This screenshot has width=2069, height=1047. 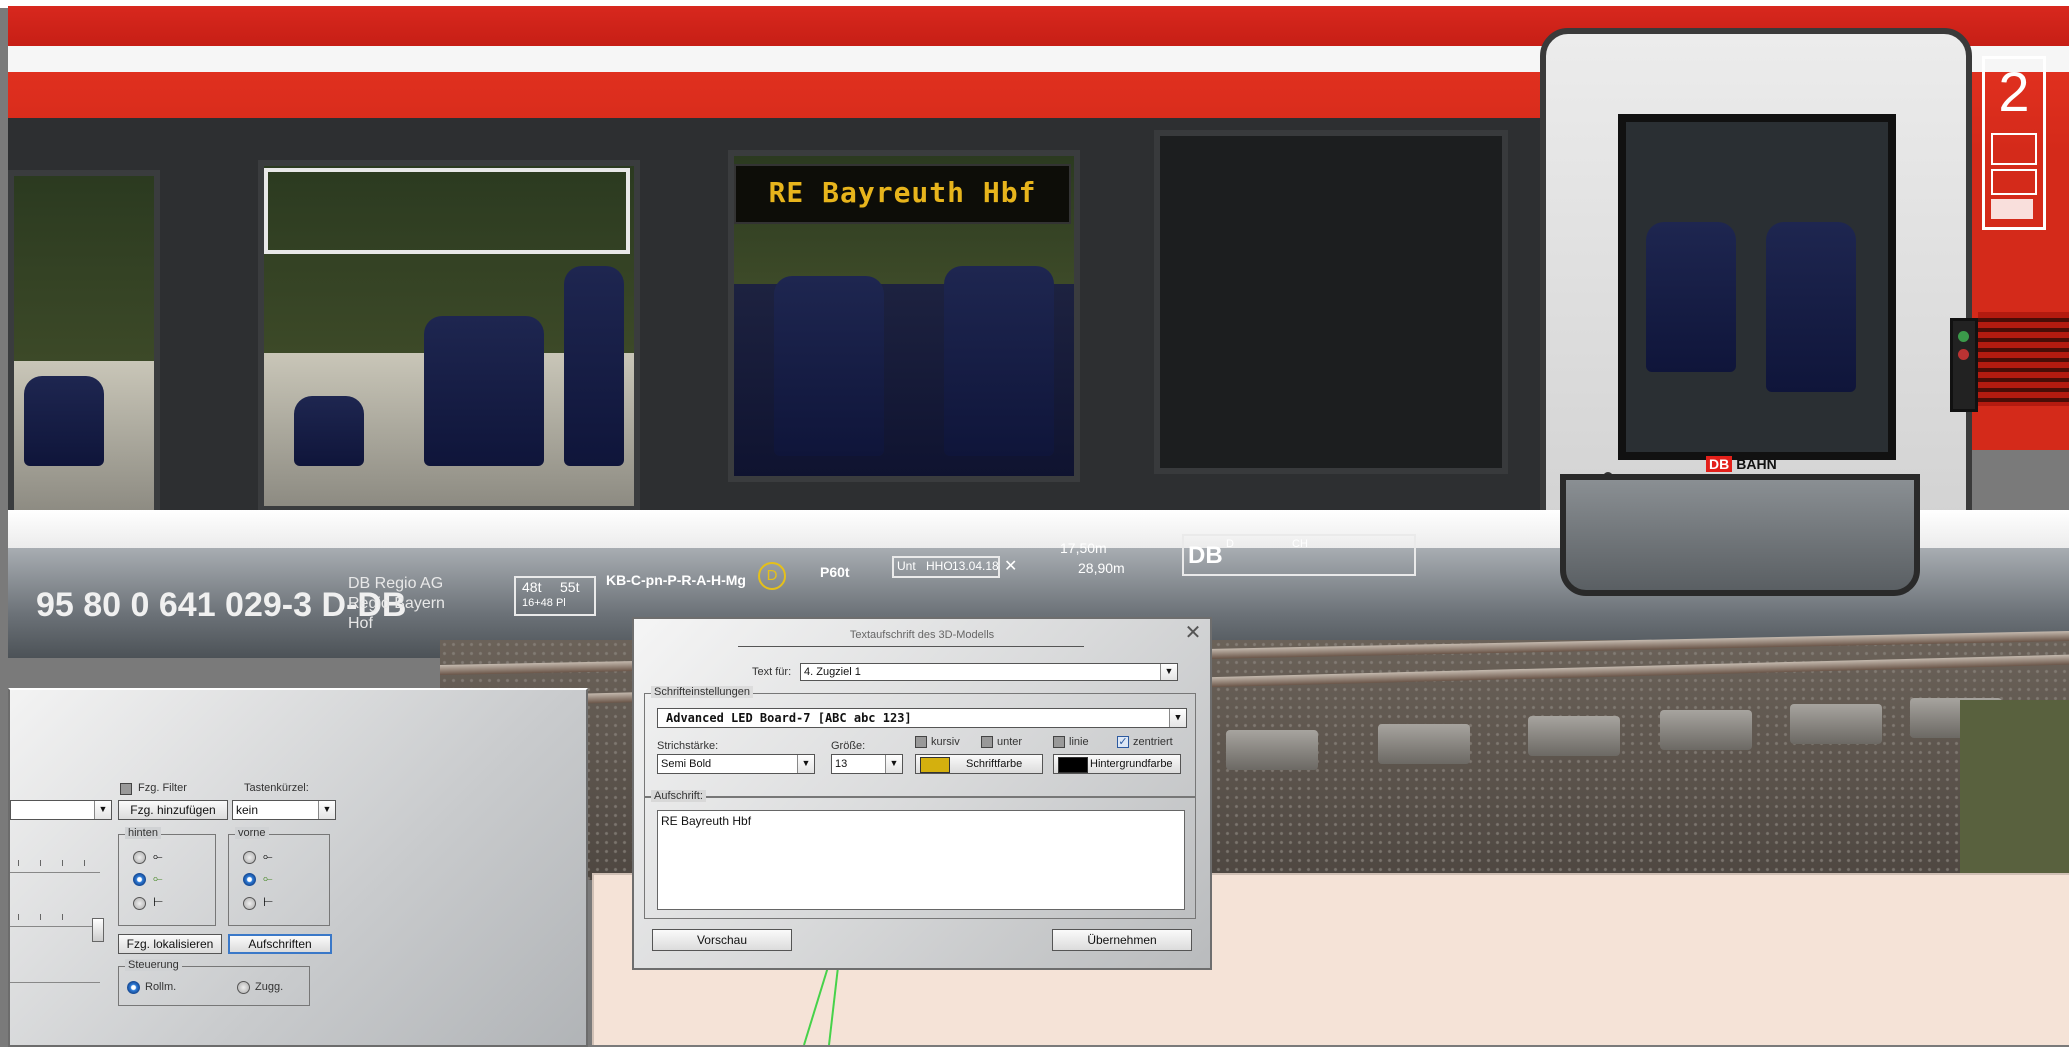 I want to click on size-select: 13 ▼, so click(x=867, y=764).